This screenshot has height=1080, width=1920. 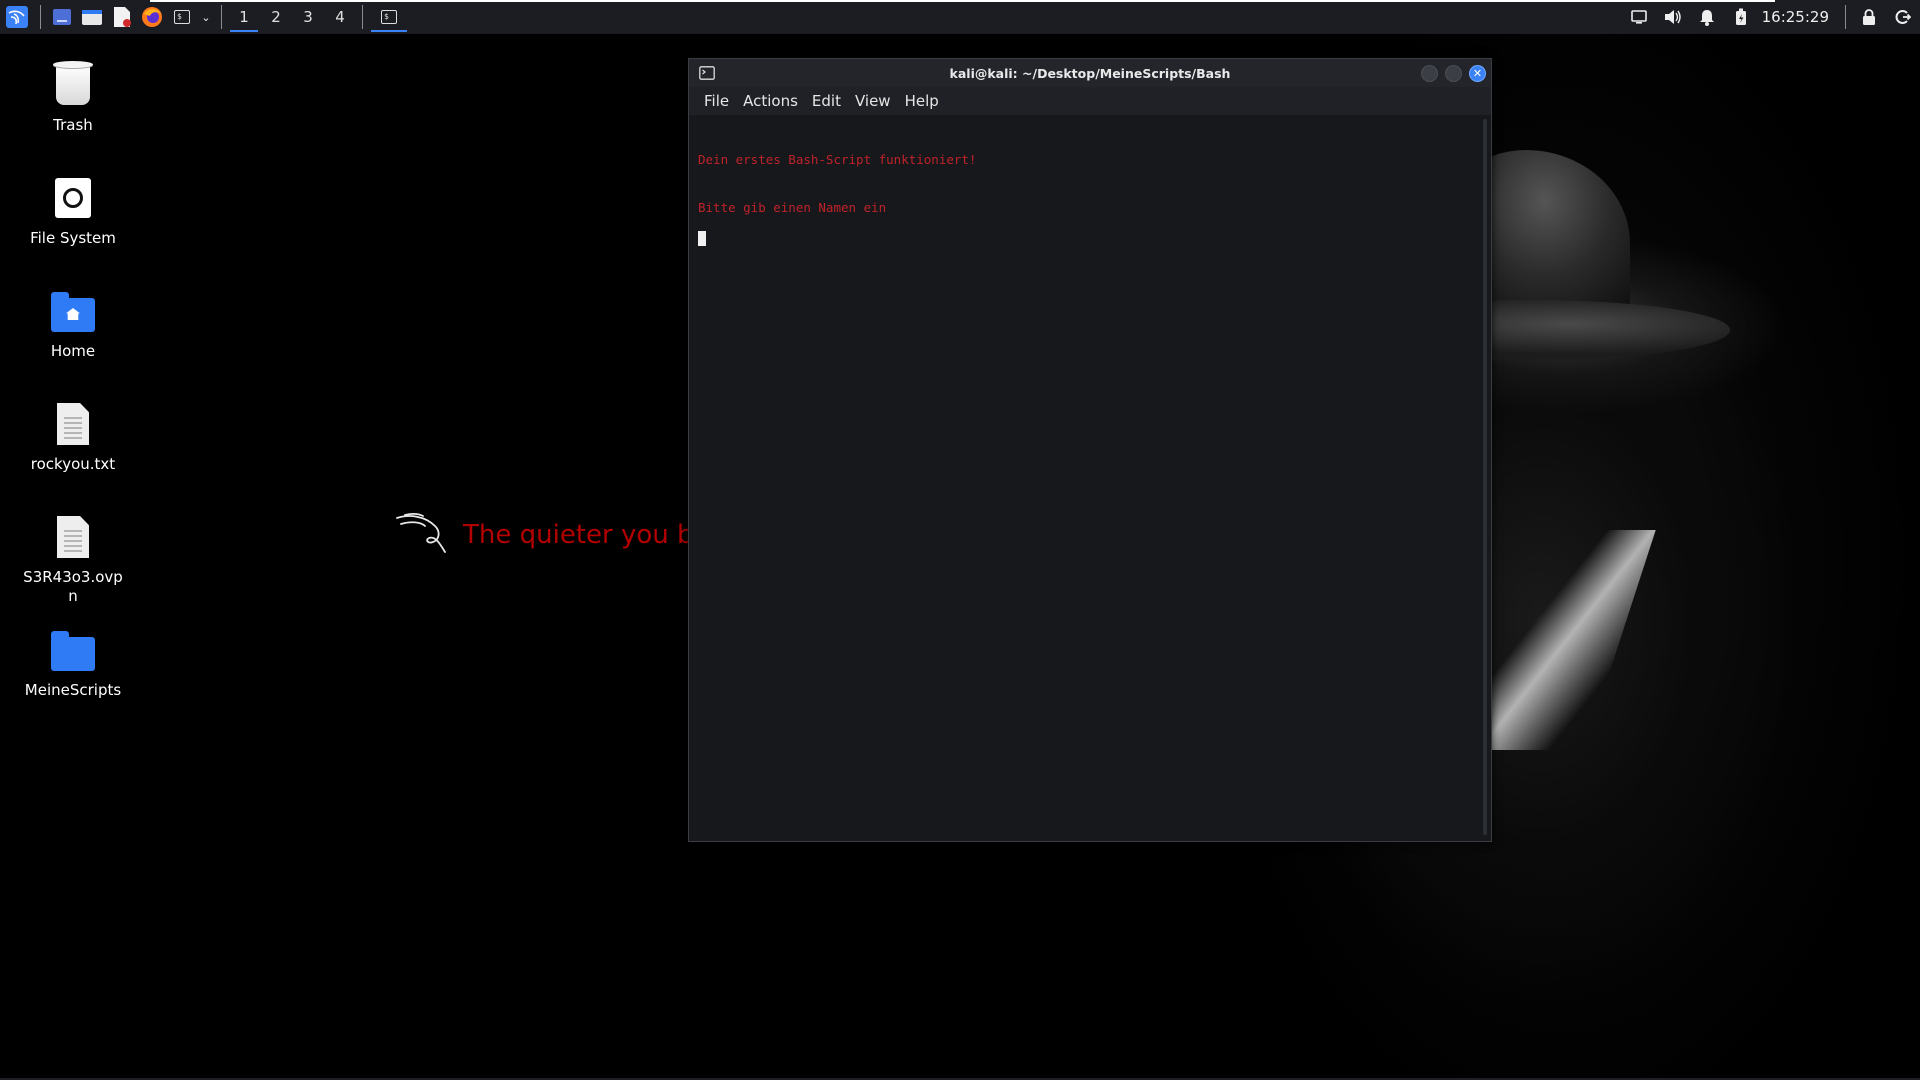 I want to click on logout-icon, so click(x=1903, y=17).